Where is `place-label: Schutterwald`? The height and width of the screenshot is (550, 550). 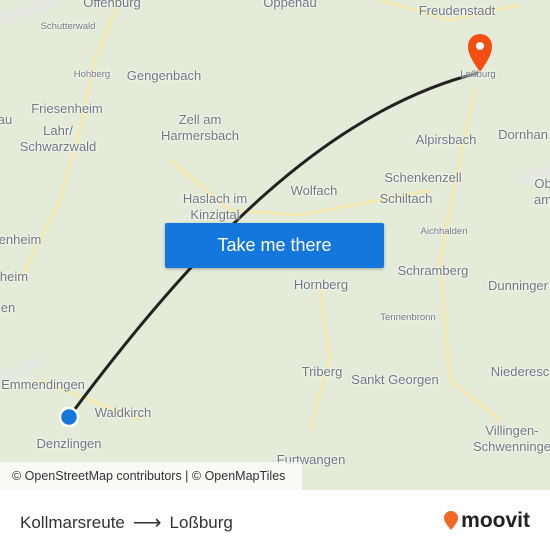
place-label: Schutterwald is located at coordinates (68, 26).